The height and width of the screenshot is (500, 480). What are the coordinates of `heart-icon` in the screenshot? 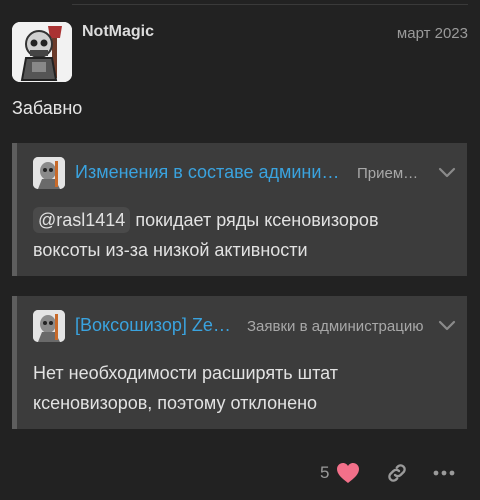 It's located at (348, 473).